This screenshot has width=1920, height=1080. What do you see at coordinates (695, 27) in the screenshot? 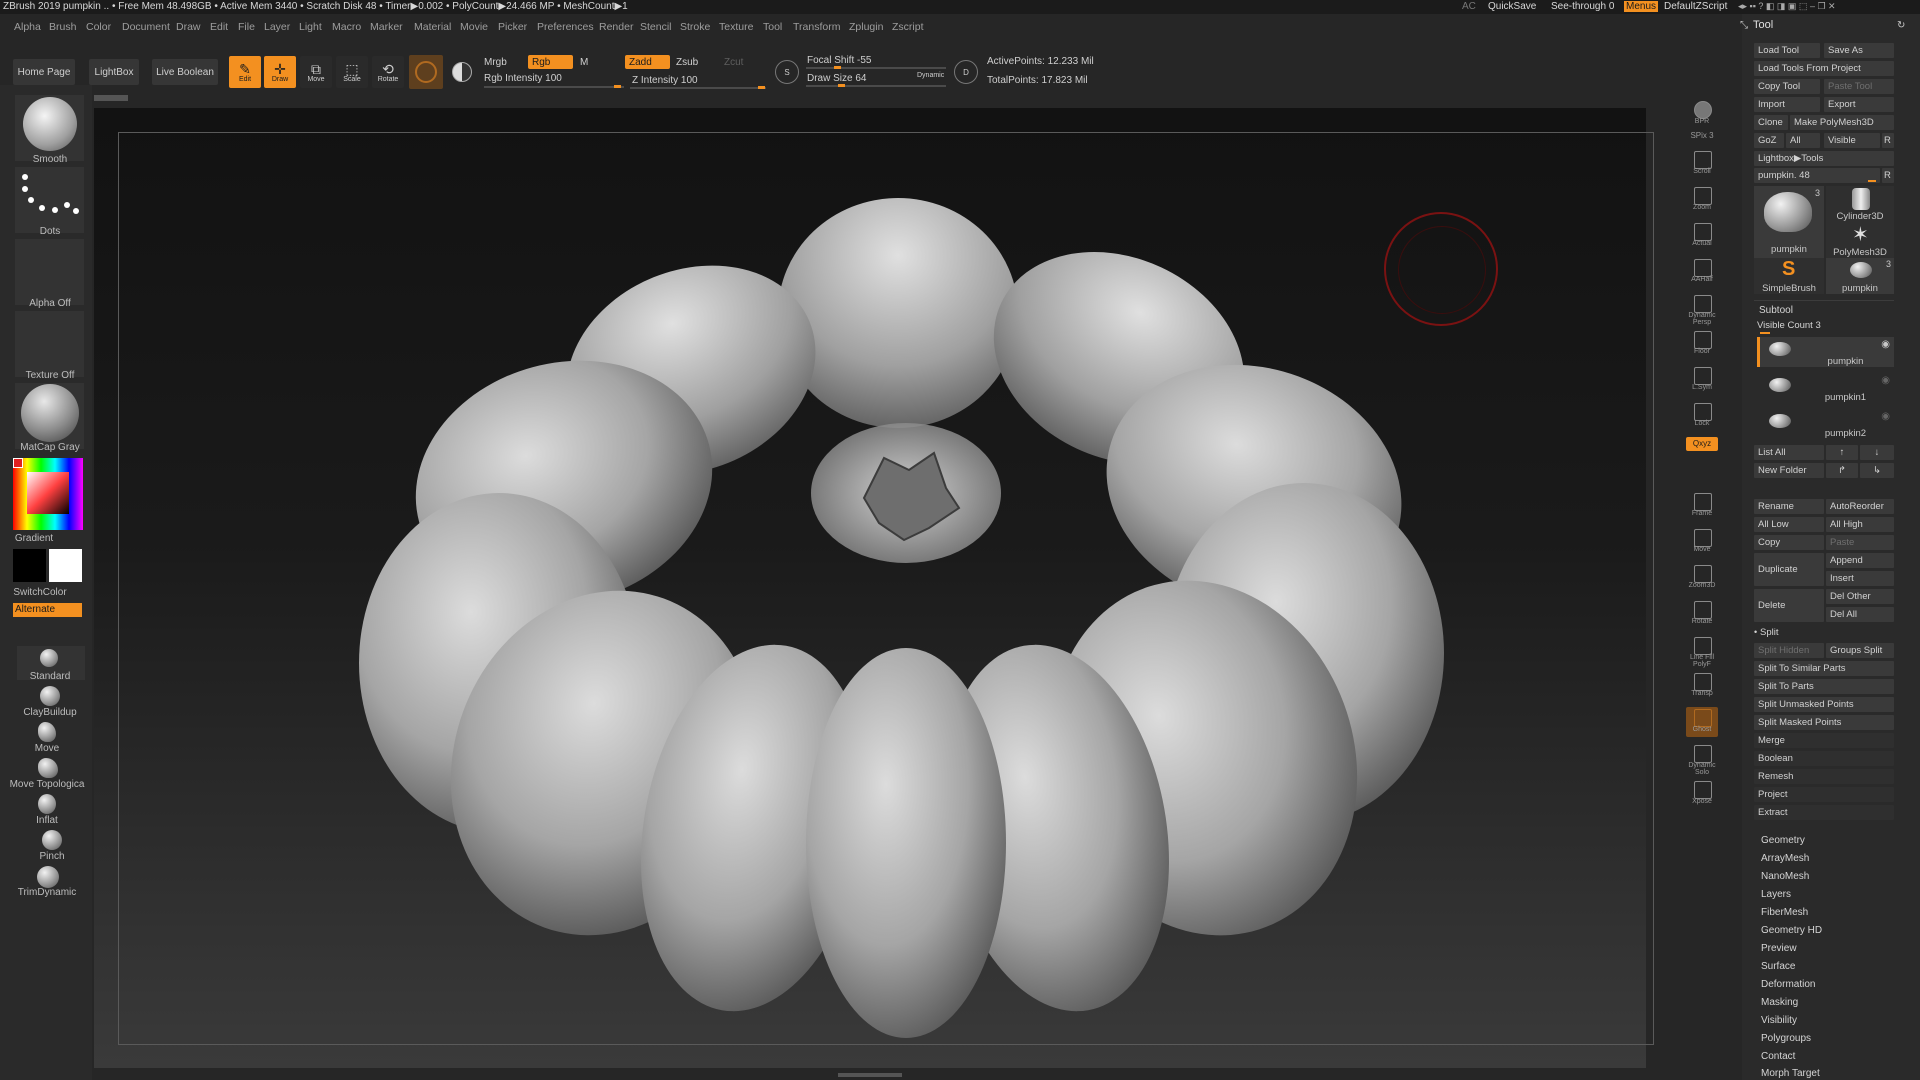
I see `menu-stroke: Stroke` at bounding box center [695, 27].